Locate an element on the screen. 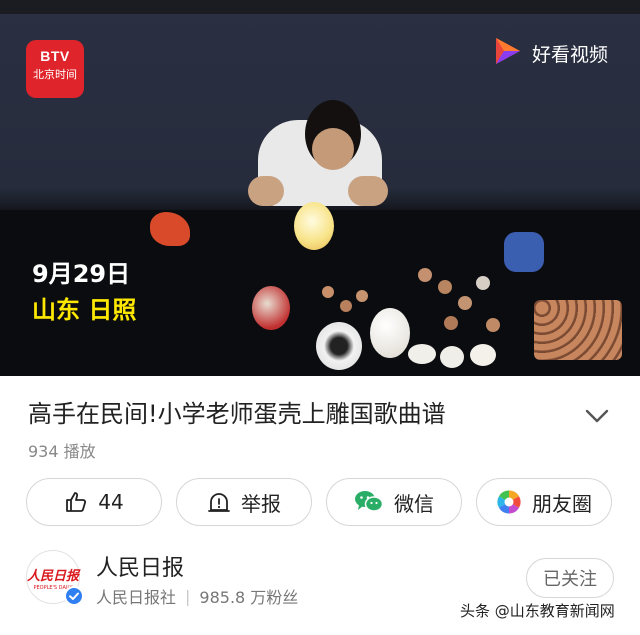 Image resolution: width=640 pixels, height=635 pixels. share-wechat-button: 微信 is located at coordinates (394, 502).